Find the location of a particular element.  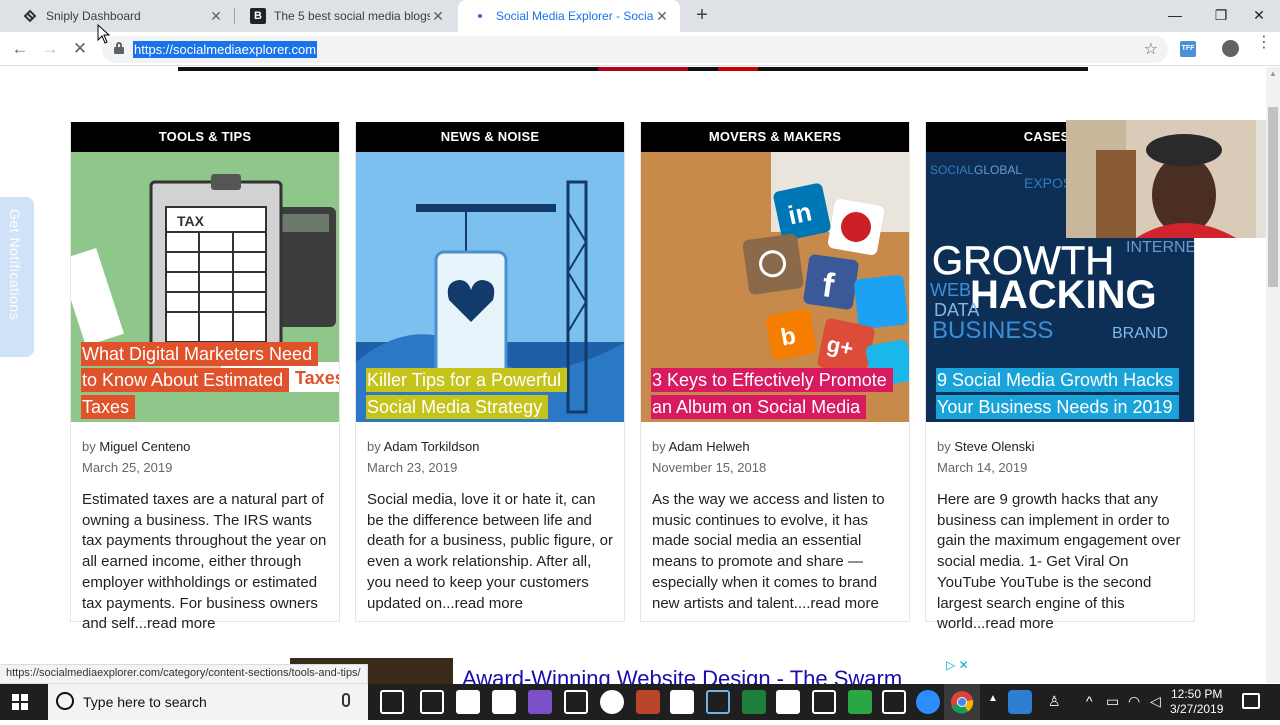

new-tab-button: + is located at coordinates (702, 16).